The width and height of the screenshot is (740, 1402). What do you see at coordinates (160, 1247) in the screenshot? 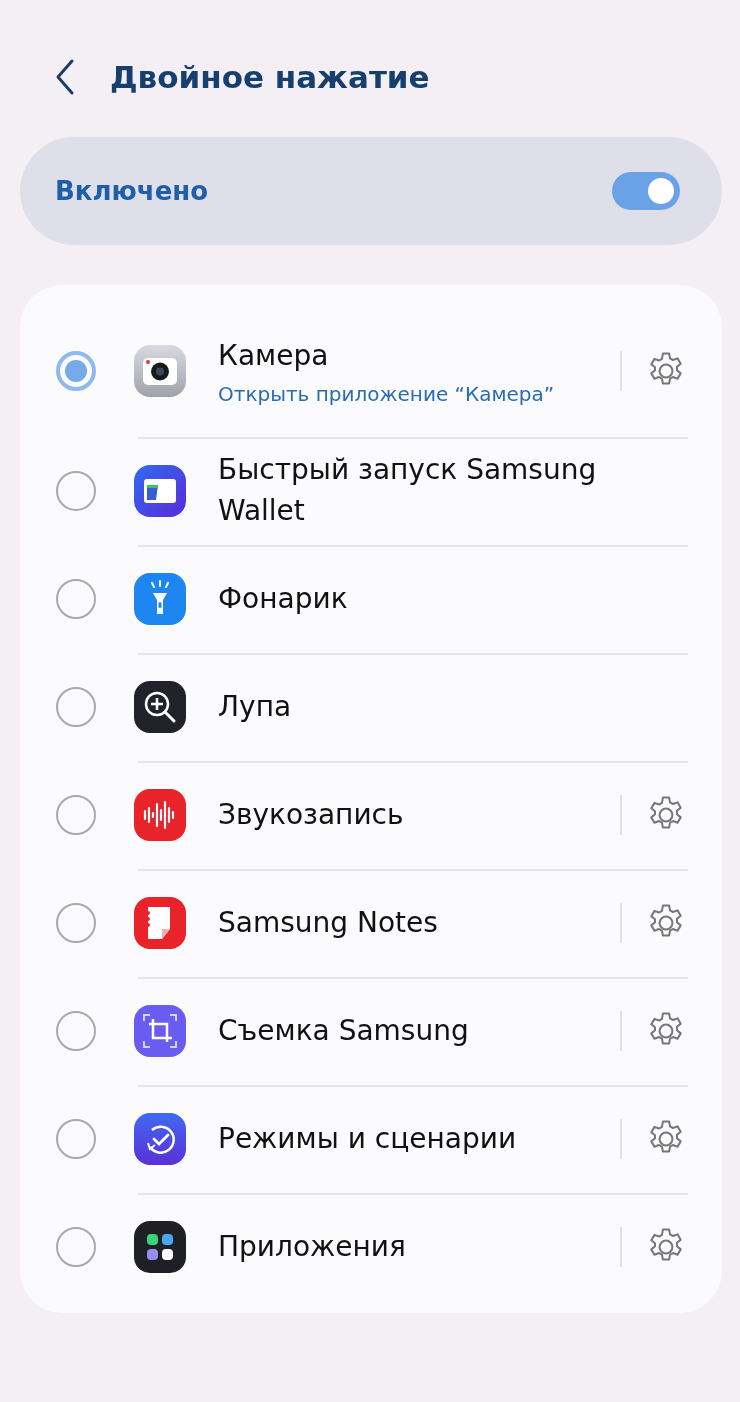
I see `apps-grid-icon` at bounding box center [160, 1247].